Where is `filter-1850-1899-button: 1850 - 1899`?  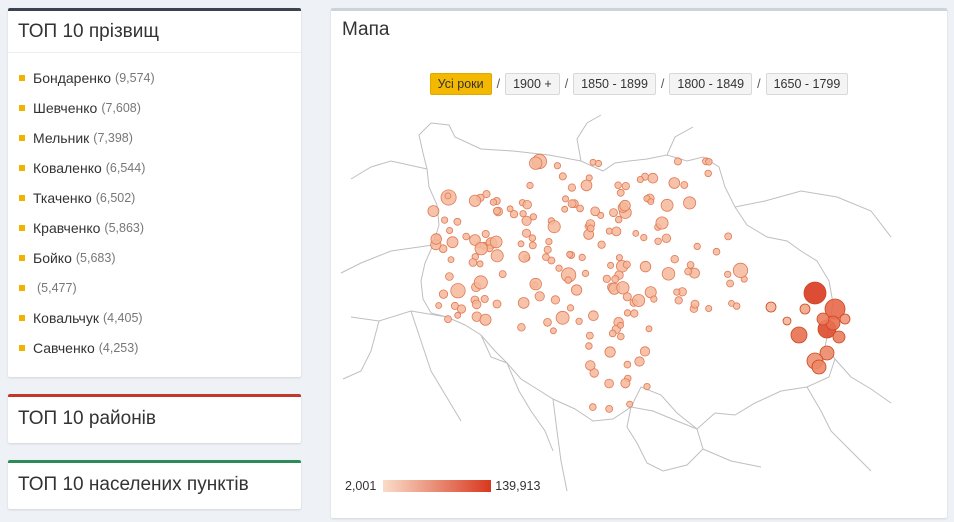 filter-1850-1899-button: 1850 - 1899 is located at coordinates (614, 84).